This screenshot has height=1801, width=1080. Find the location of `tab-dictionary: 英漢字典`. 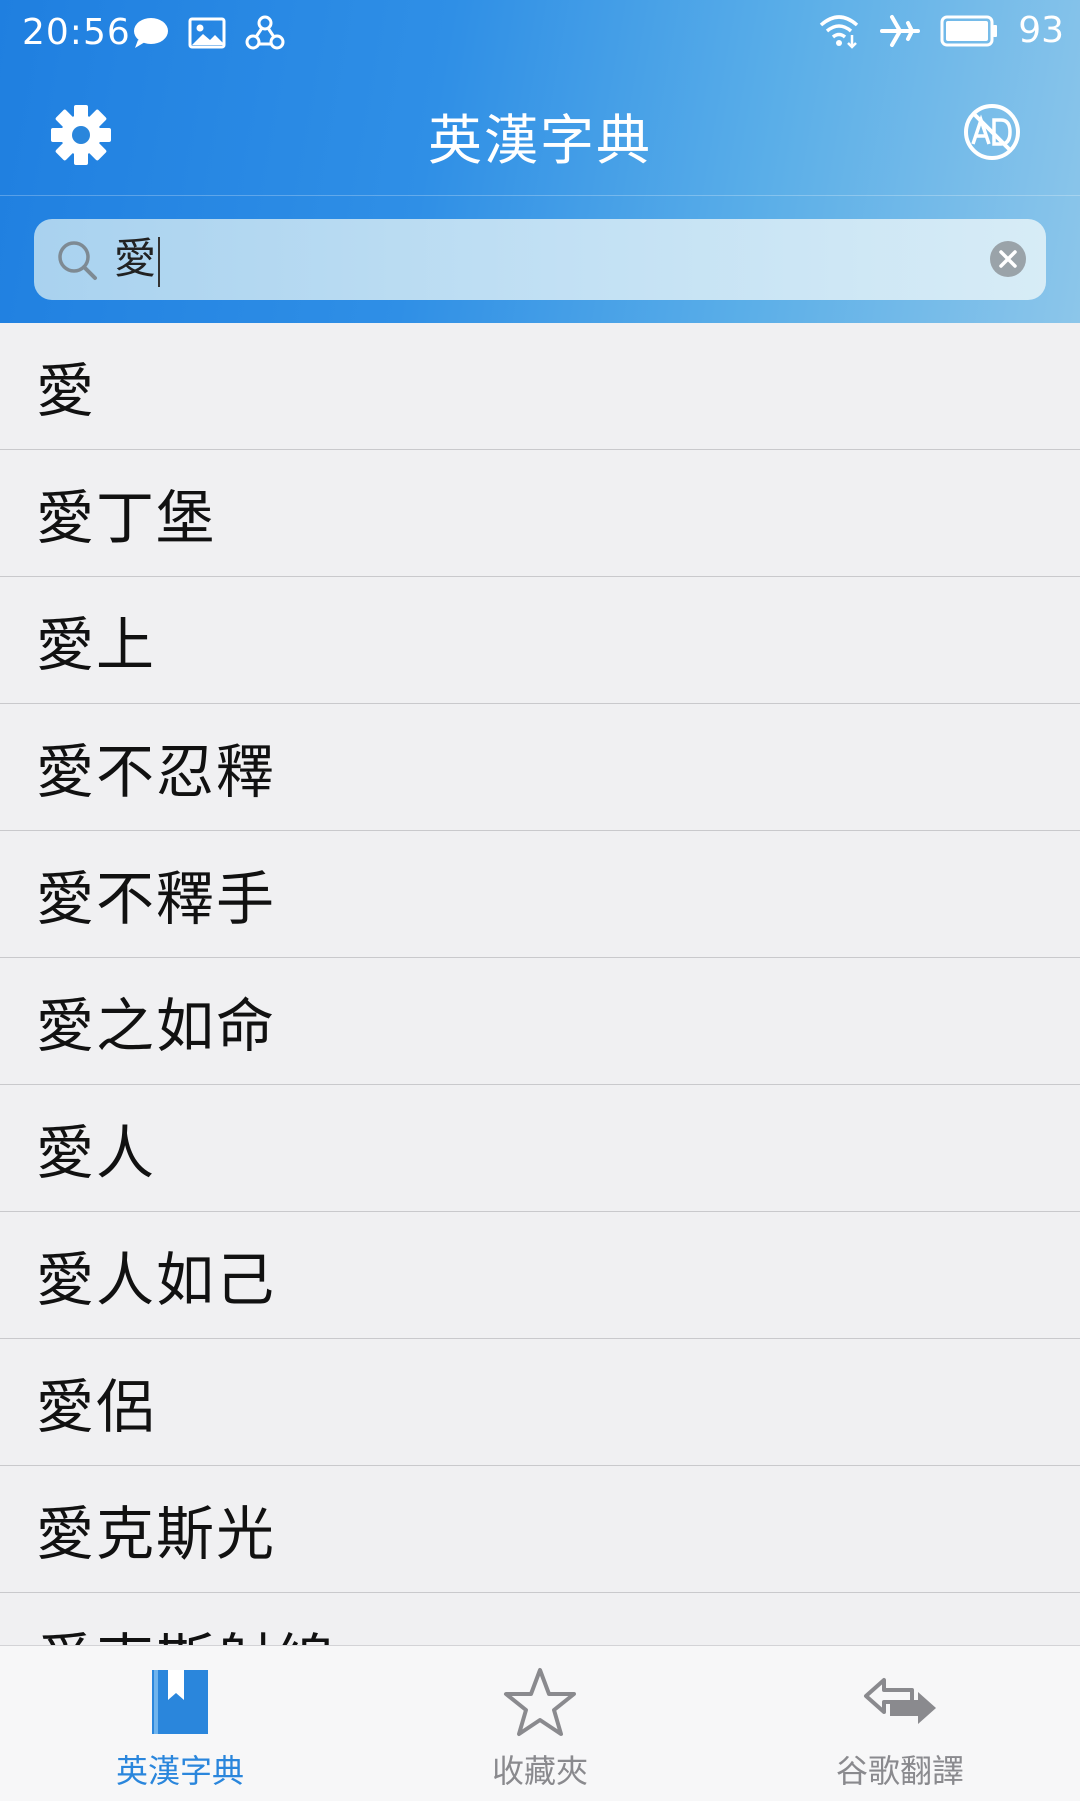

tab-dictionary: 英漢字典 is located at coordinates (180, 1723).